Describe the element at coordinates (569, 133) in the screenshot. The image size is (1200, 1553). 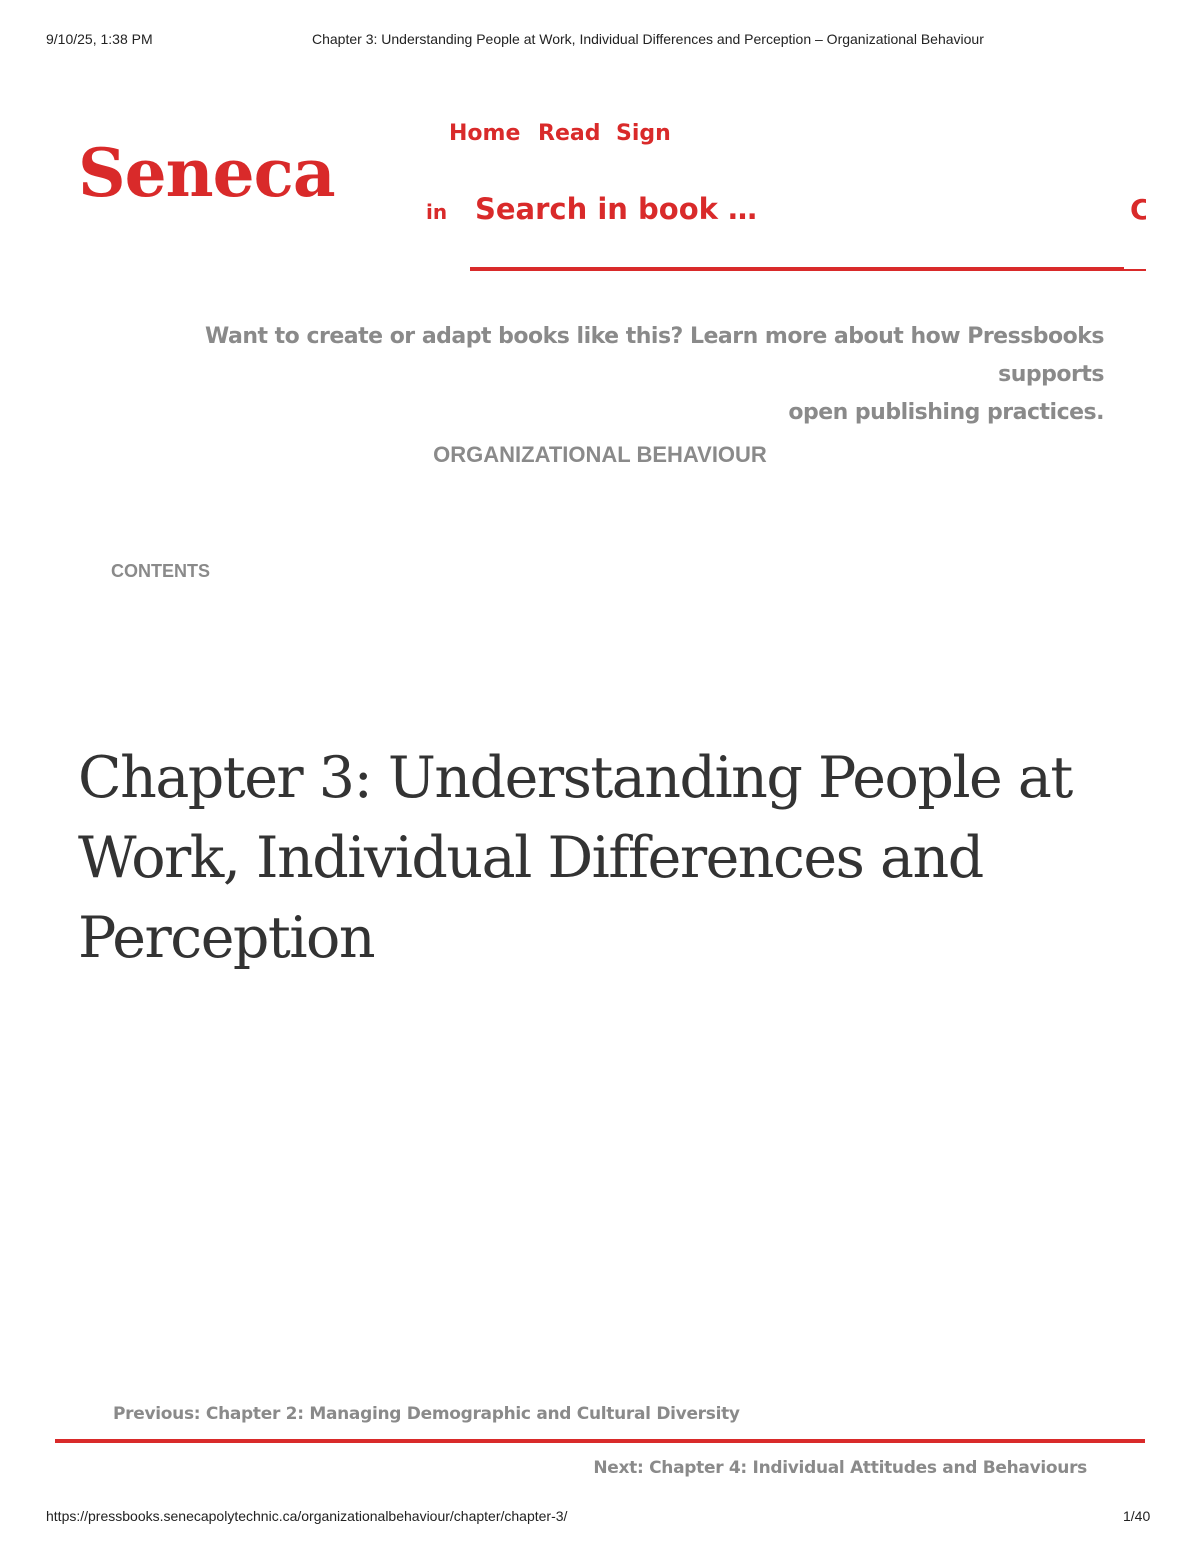
I see `nav-read-link: Read` at that location.